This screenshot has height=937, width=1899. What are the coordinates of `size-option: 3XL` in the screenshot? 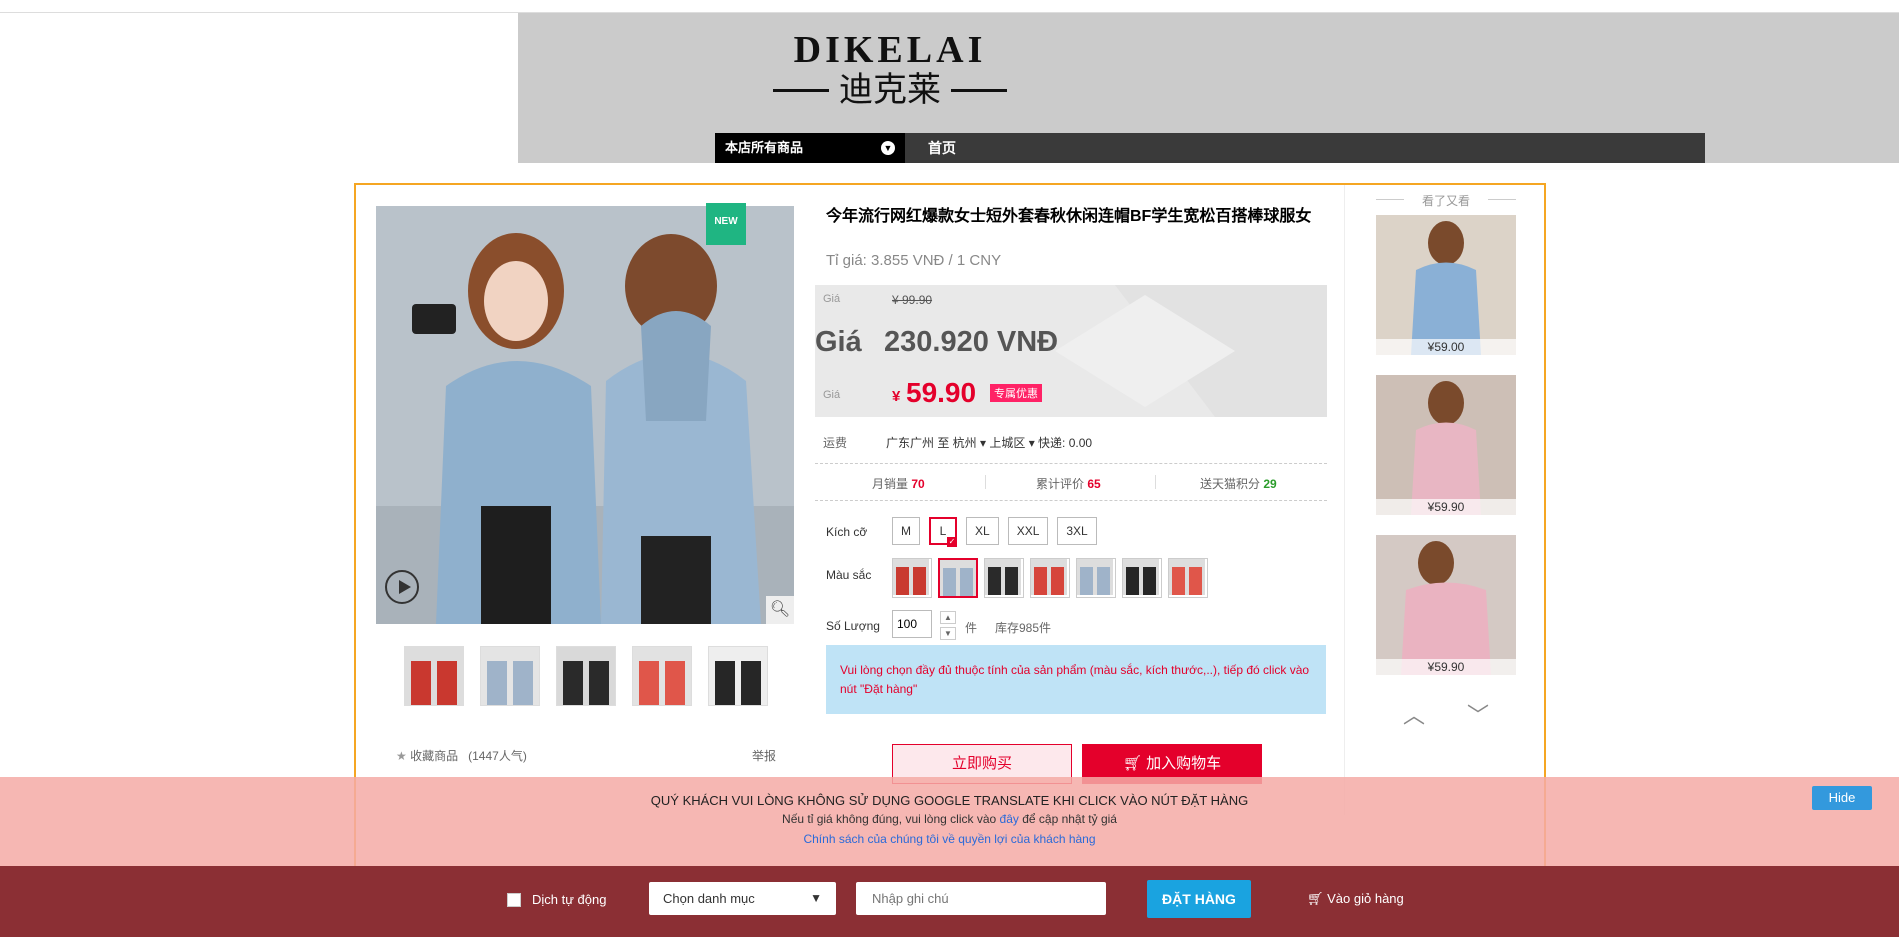 It's located at (1077, 531).